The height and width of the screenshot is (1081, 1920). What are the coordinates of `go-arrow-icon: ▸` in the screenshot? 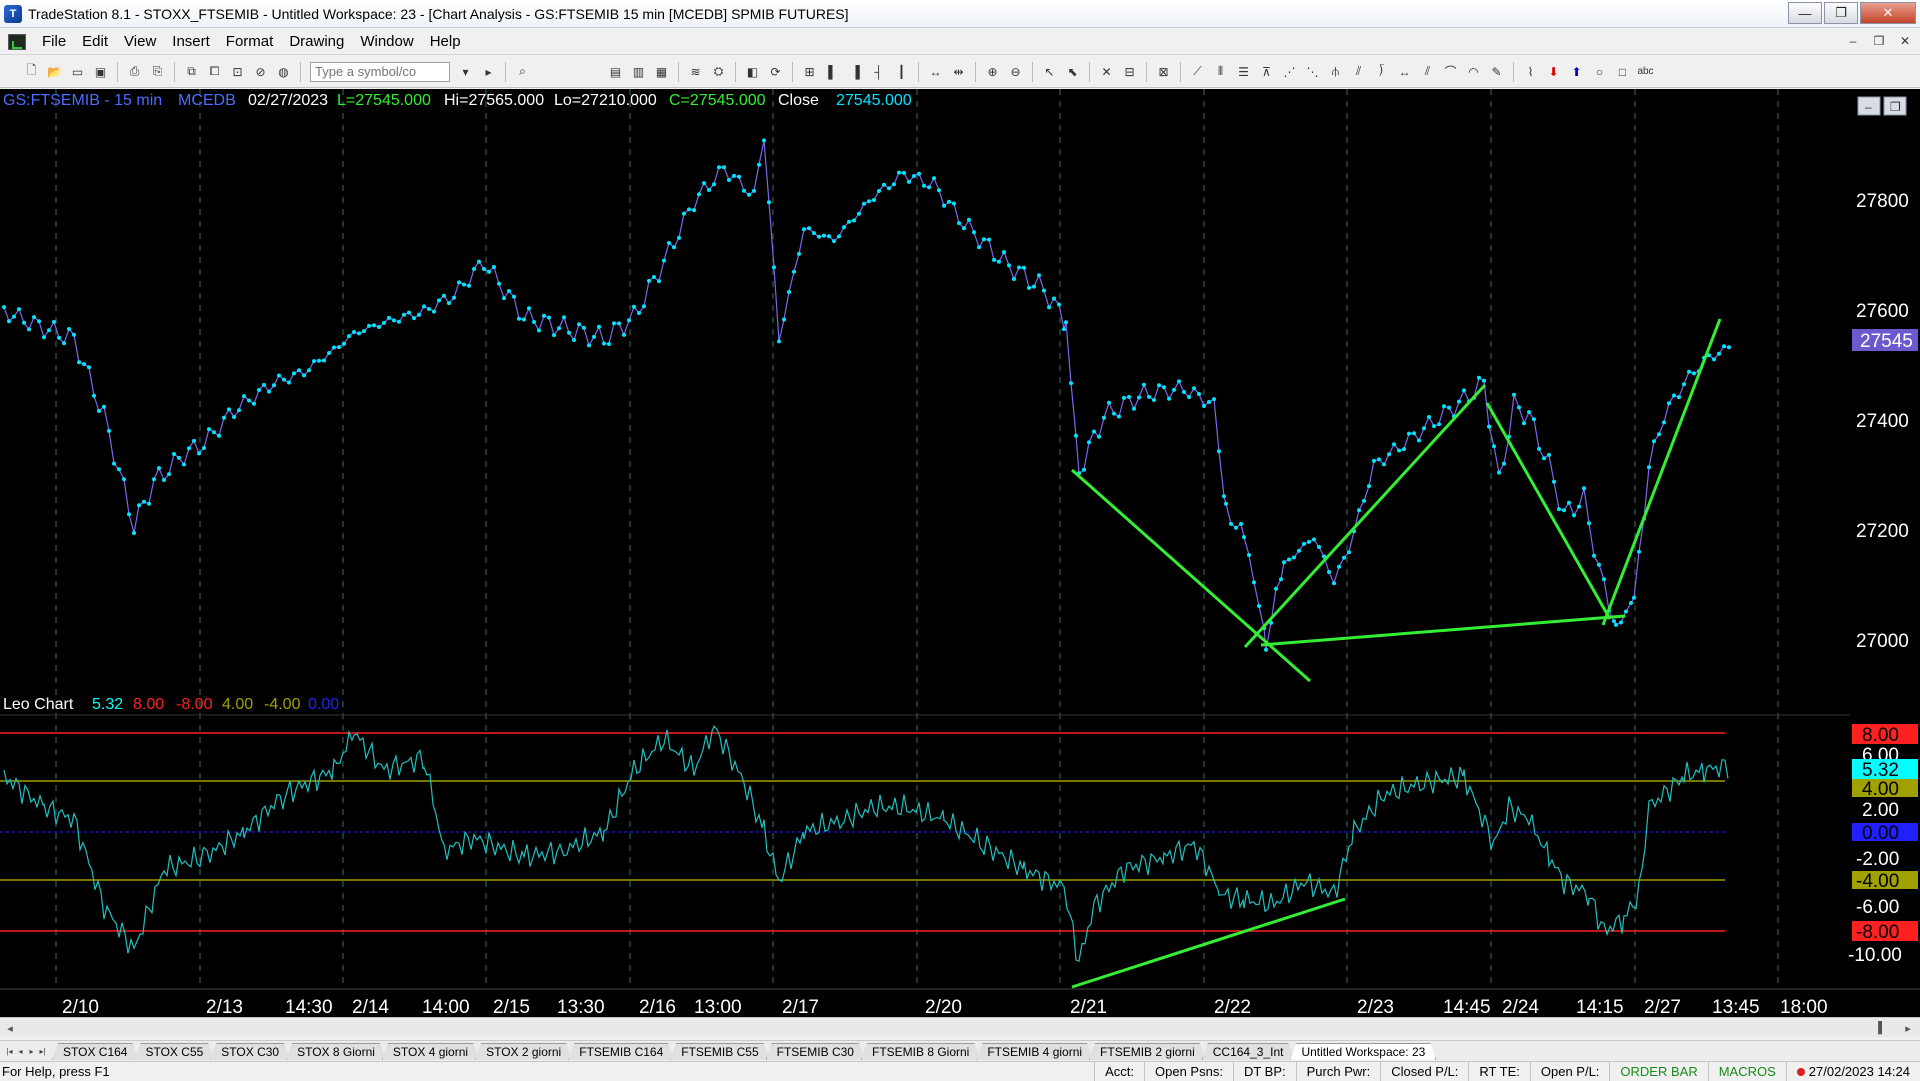 It's located at (488, 71).